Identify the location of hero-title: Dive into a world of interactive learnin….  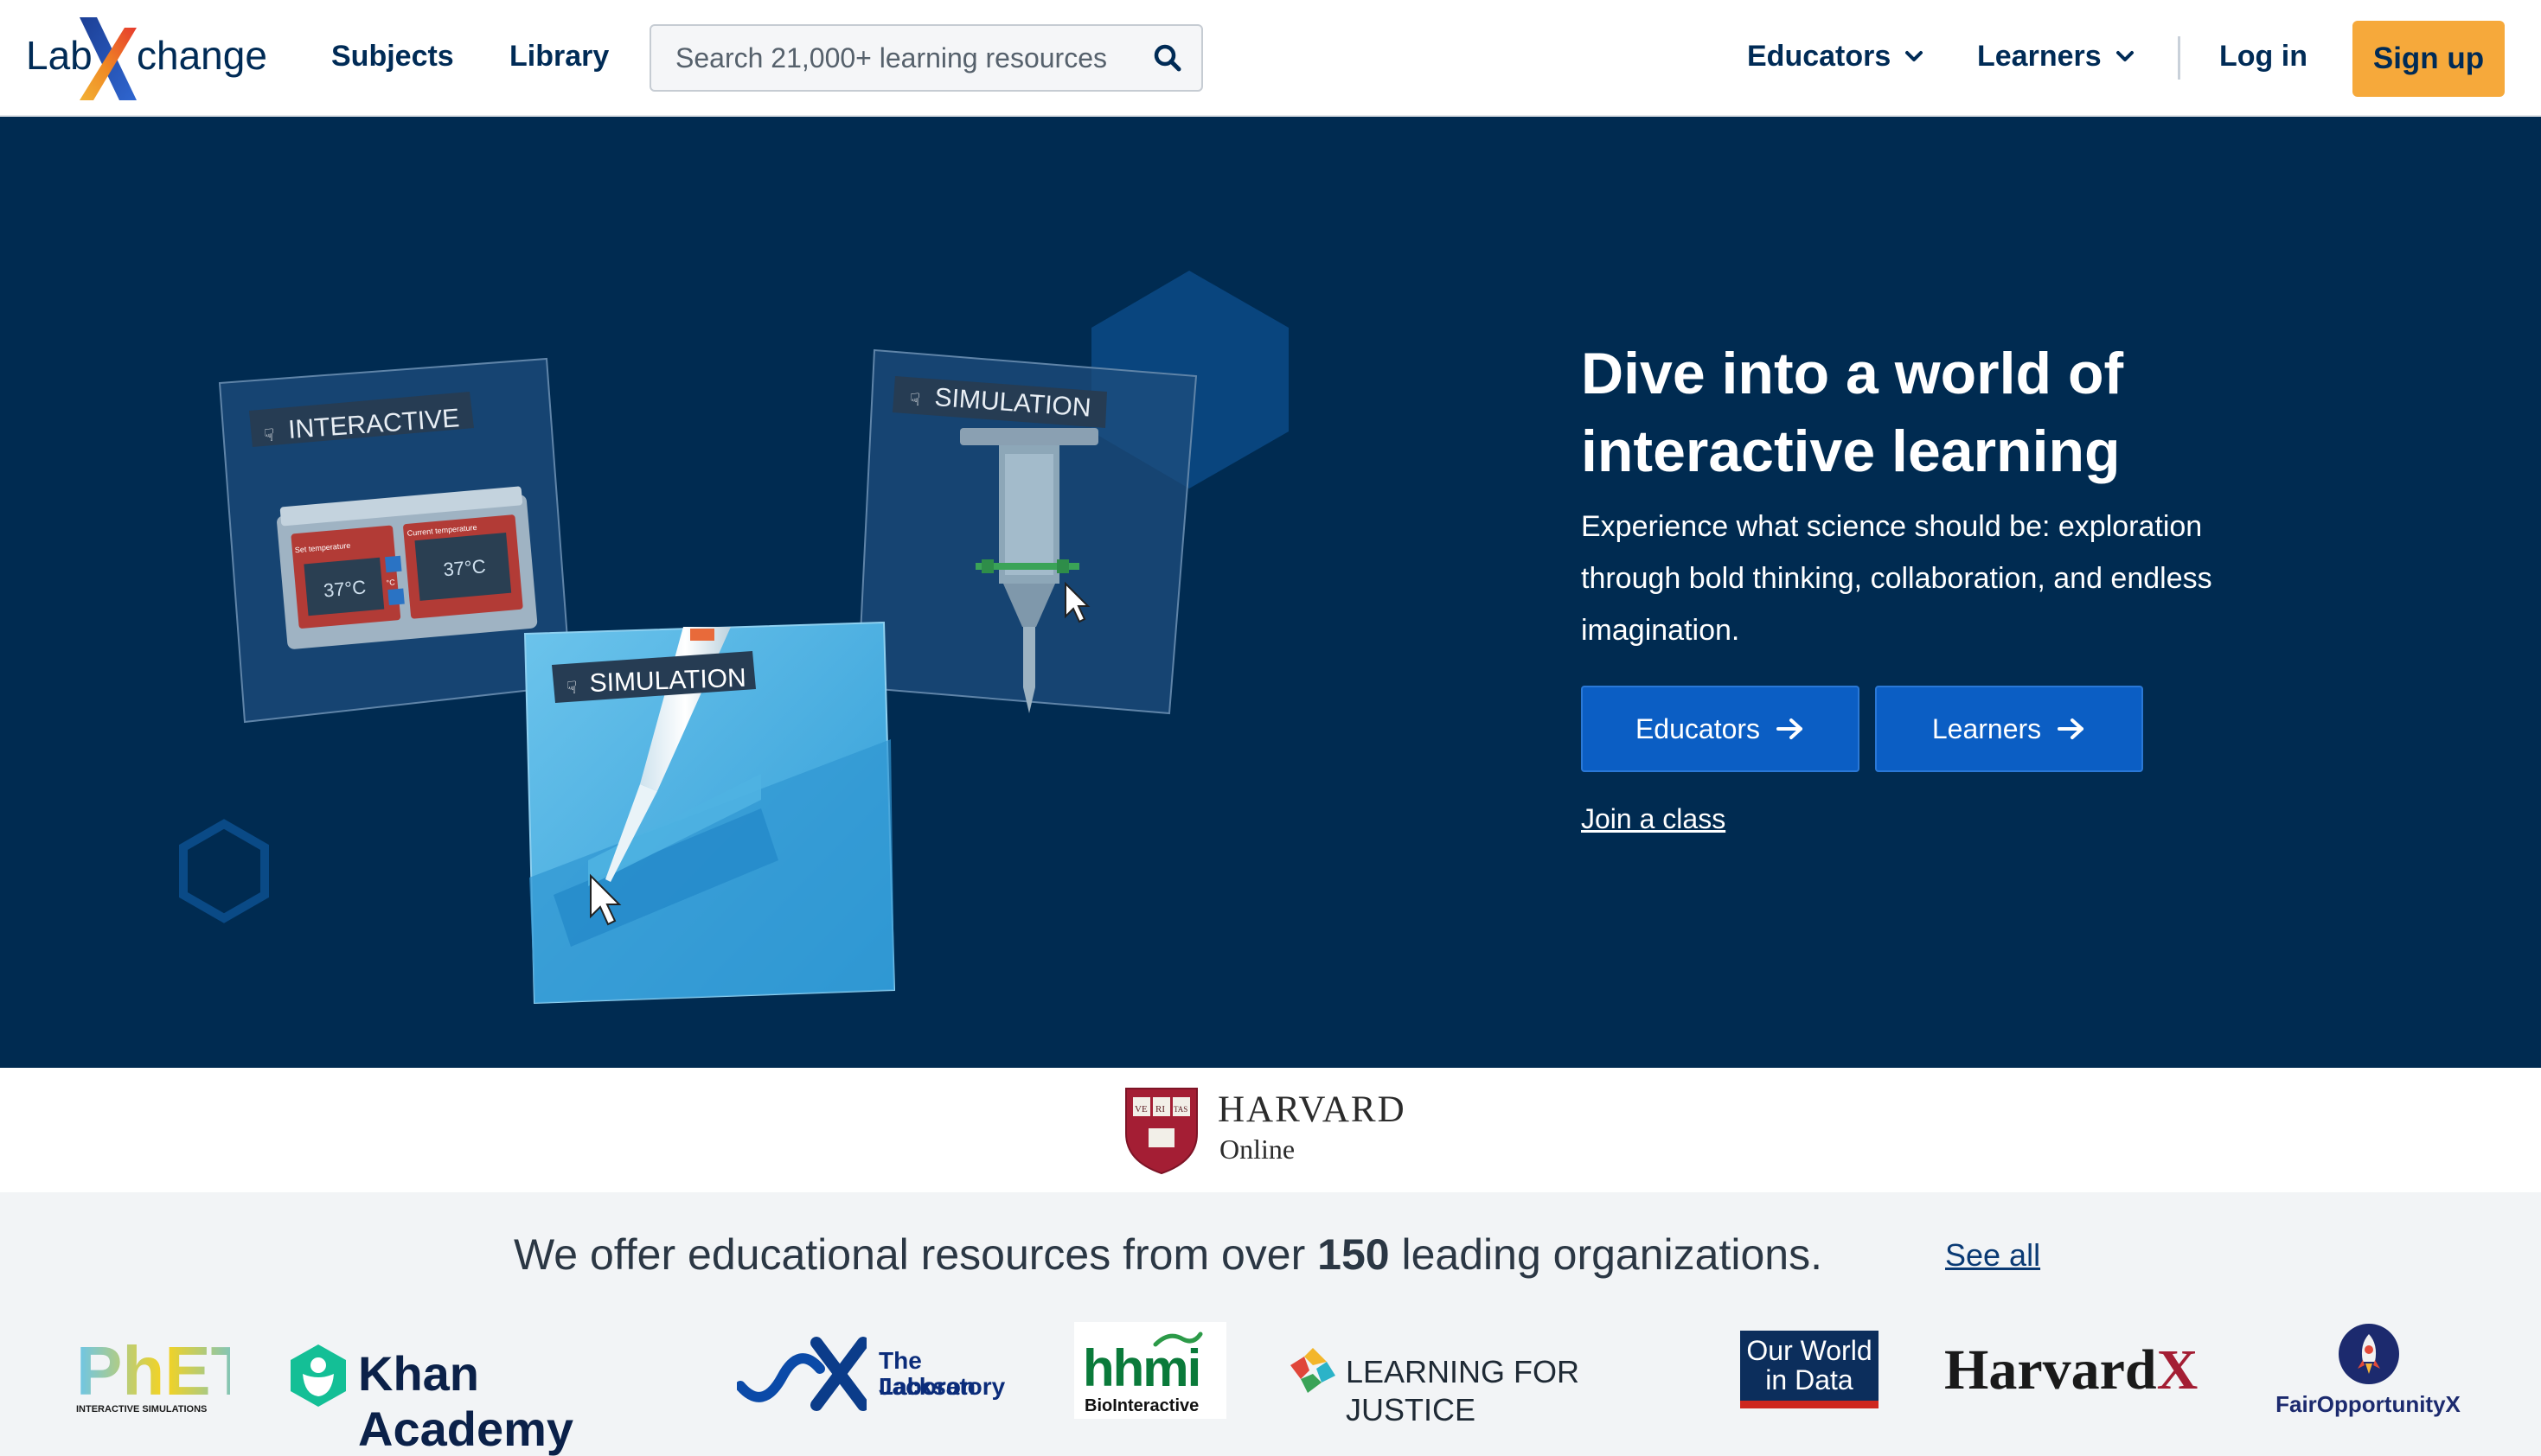
(1852, 413).